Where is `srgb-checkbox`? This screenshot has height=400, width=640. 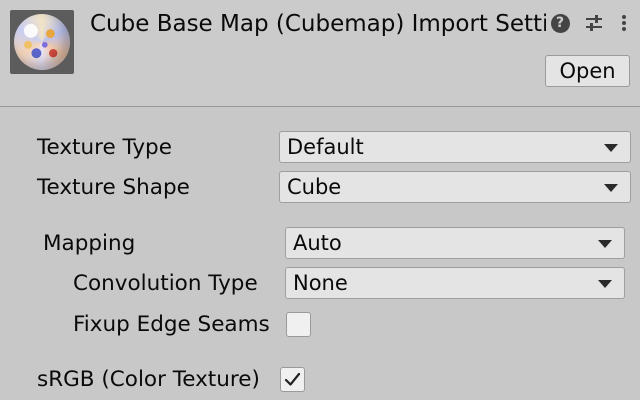
srgb-checkbox is located at coordinates (292, 379).